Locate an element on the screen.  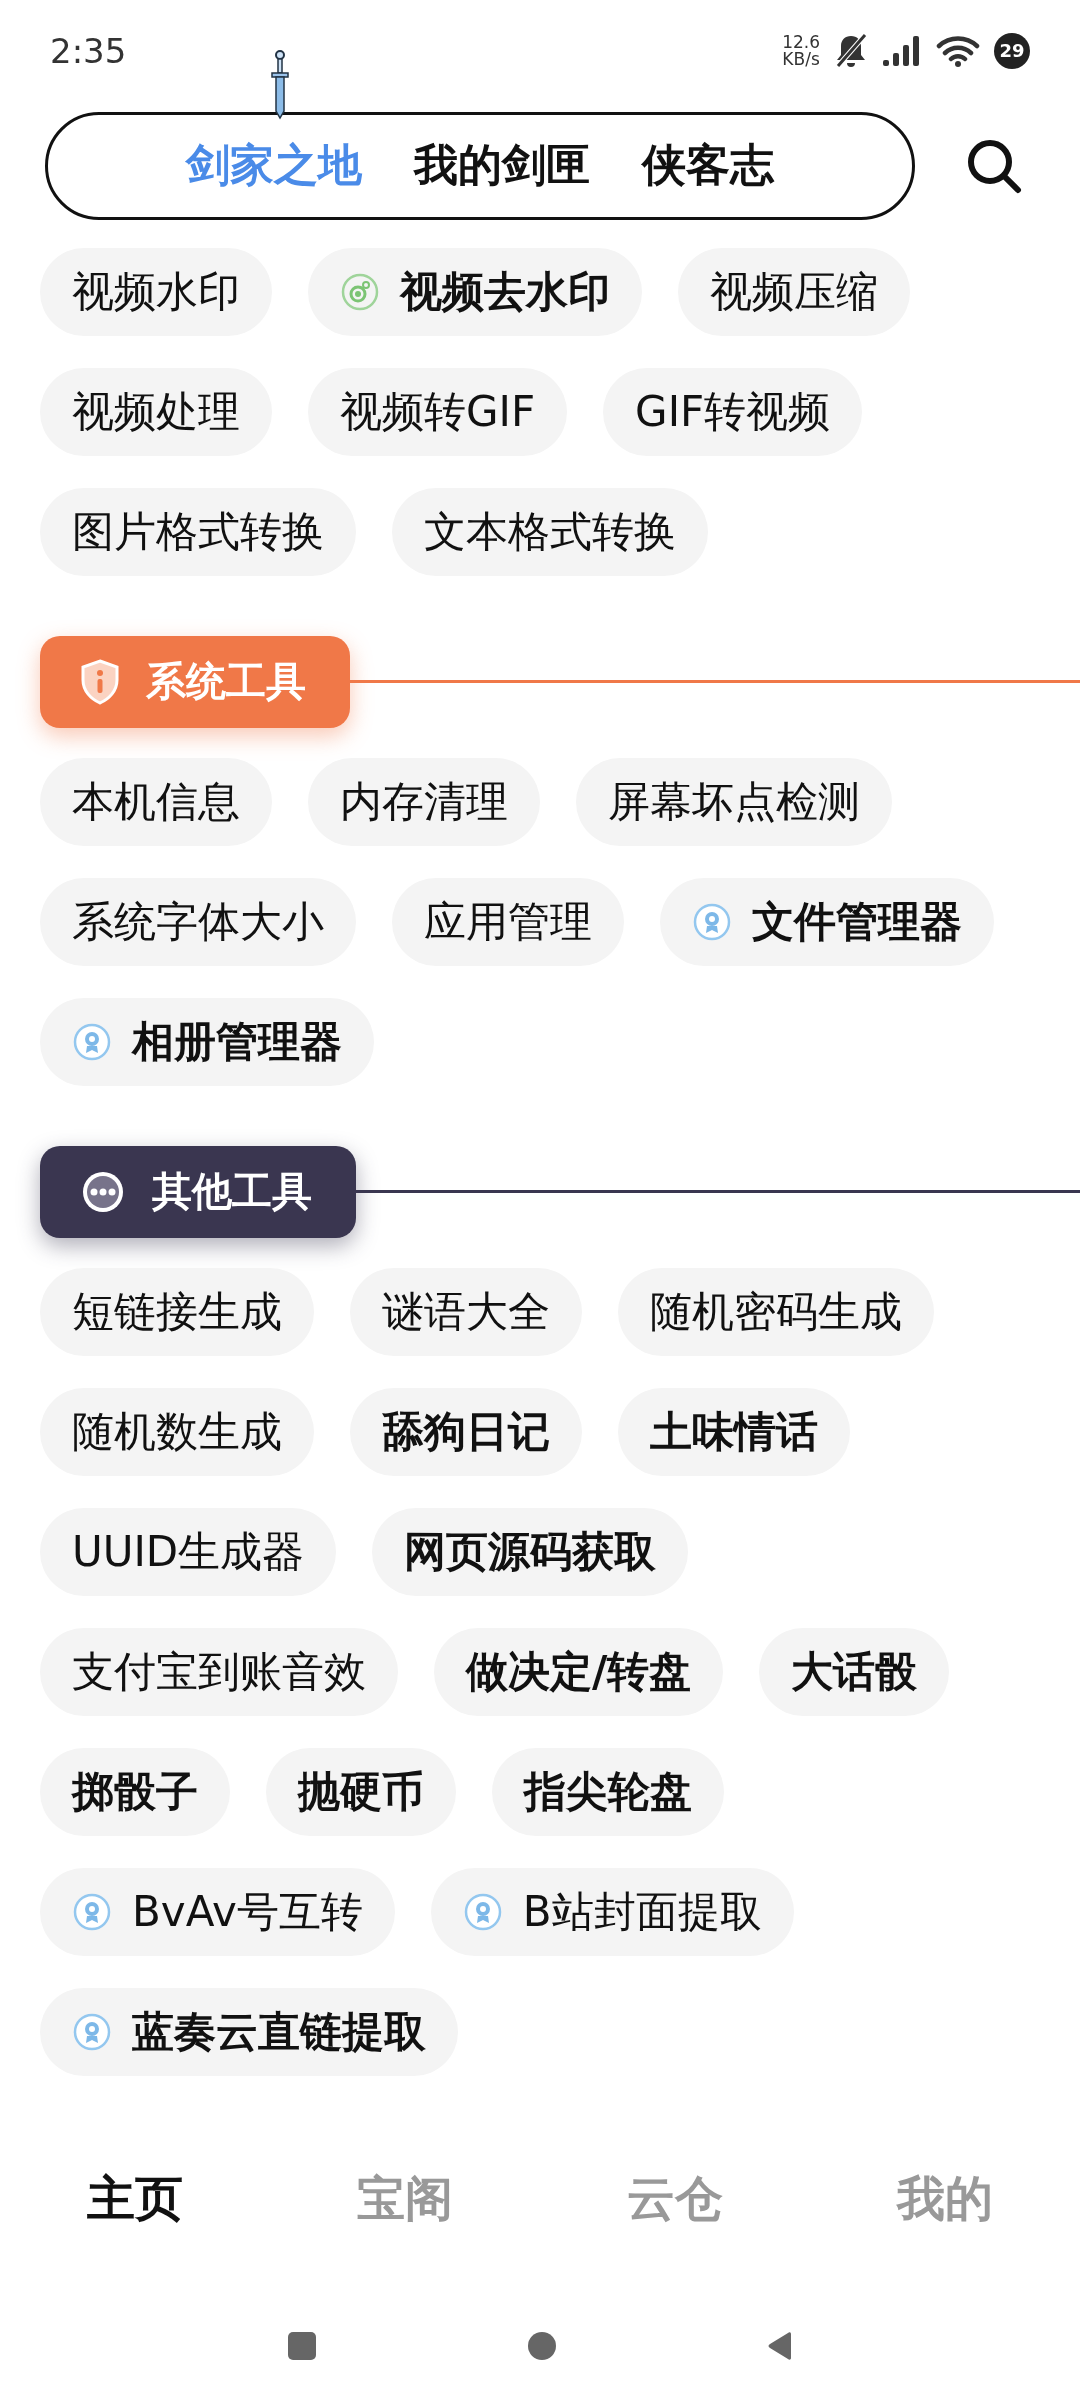
tool-chip: 屏幕坏点检测 is located at coordinates (734, 801).